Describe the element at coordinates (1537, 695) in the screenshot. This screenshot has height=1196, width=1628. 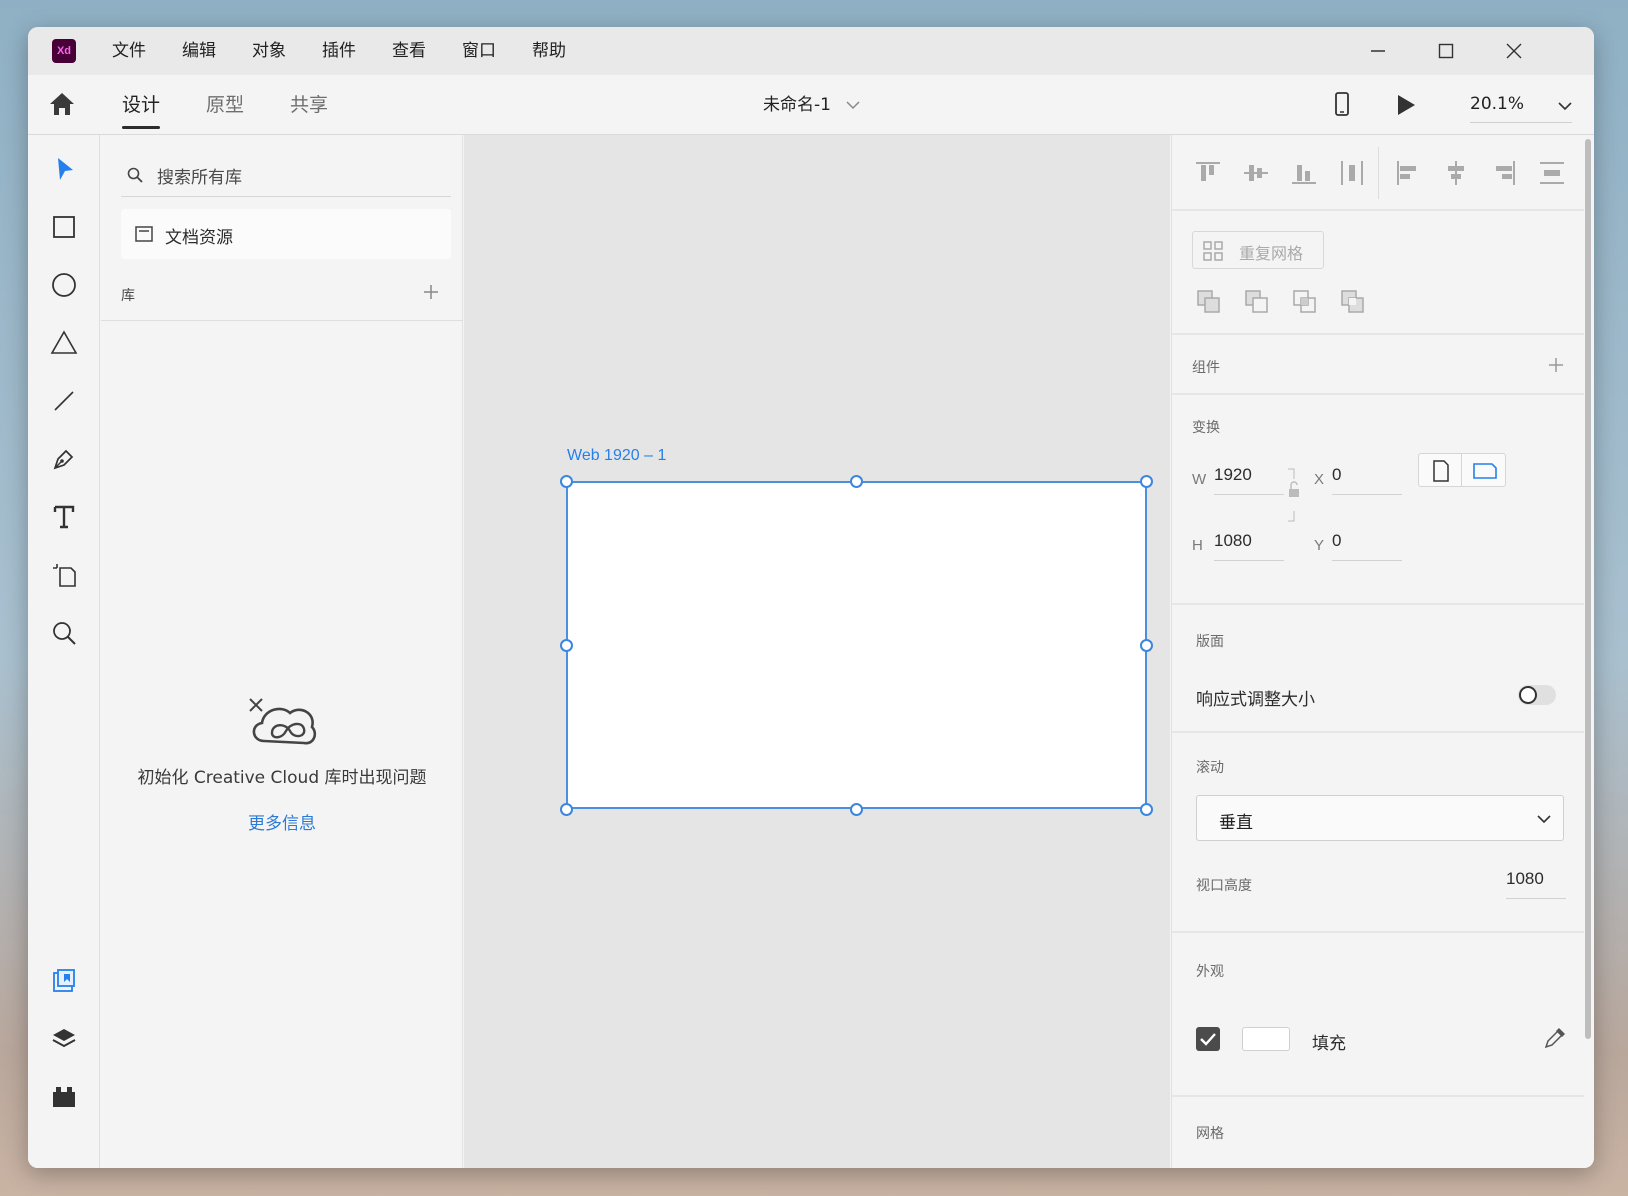
I see `responsive-resize-toggle` at that location.